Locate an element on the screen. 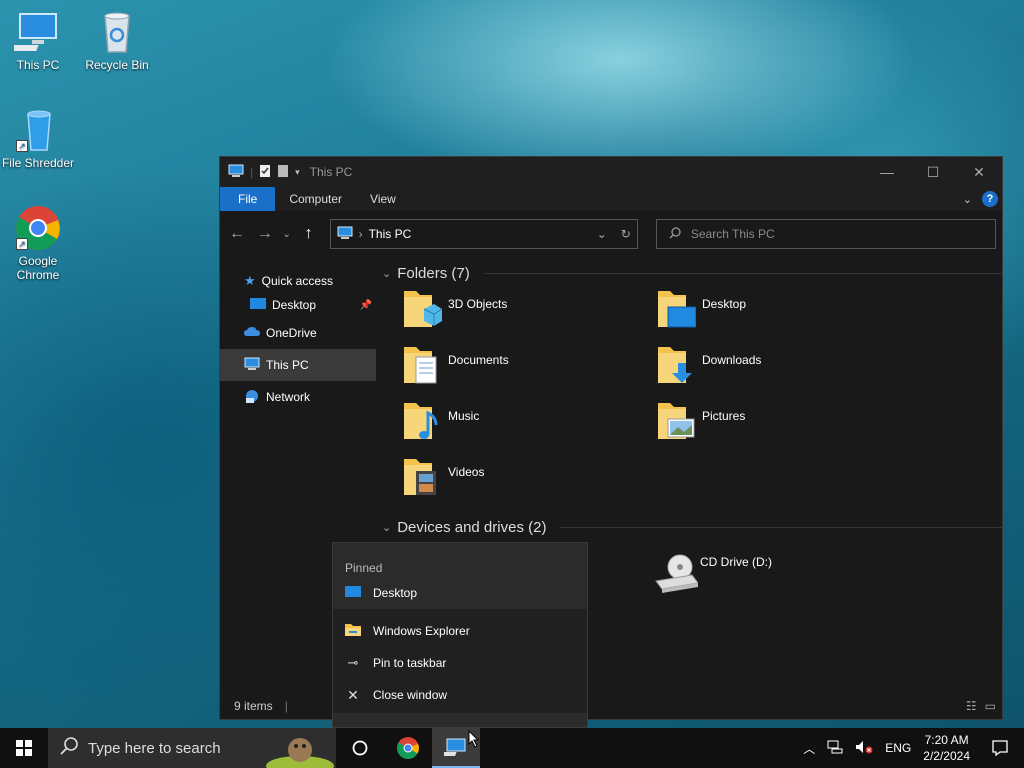 Image resolution: width=1024 pixels, height=768 pixels. window-controls: — ☐ ✕ is located at coordinates (933, 172).